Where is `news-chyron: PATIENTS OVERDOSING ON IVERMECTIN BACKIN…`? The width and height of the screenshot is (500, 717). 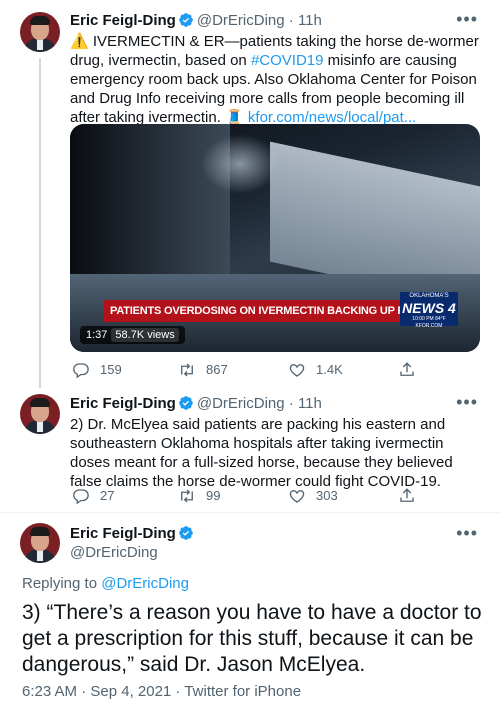
news-chyron: PATIENTS OVERDOSING ON IVERMECTIN BACKIN… is located at coordinates (274, 311).